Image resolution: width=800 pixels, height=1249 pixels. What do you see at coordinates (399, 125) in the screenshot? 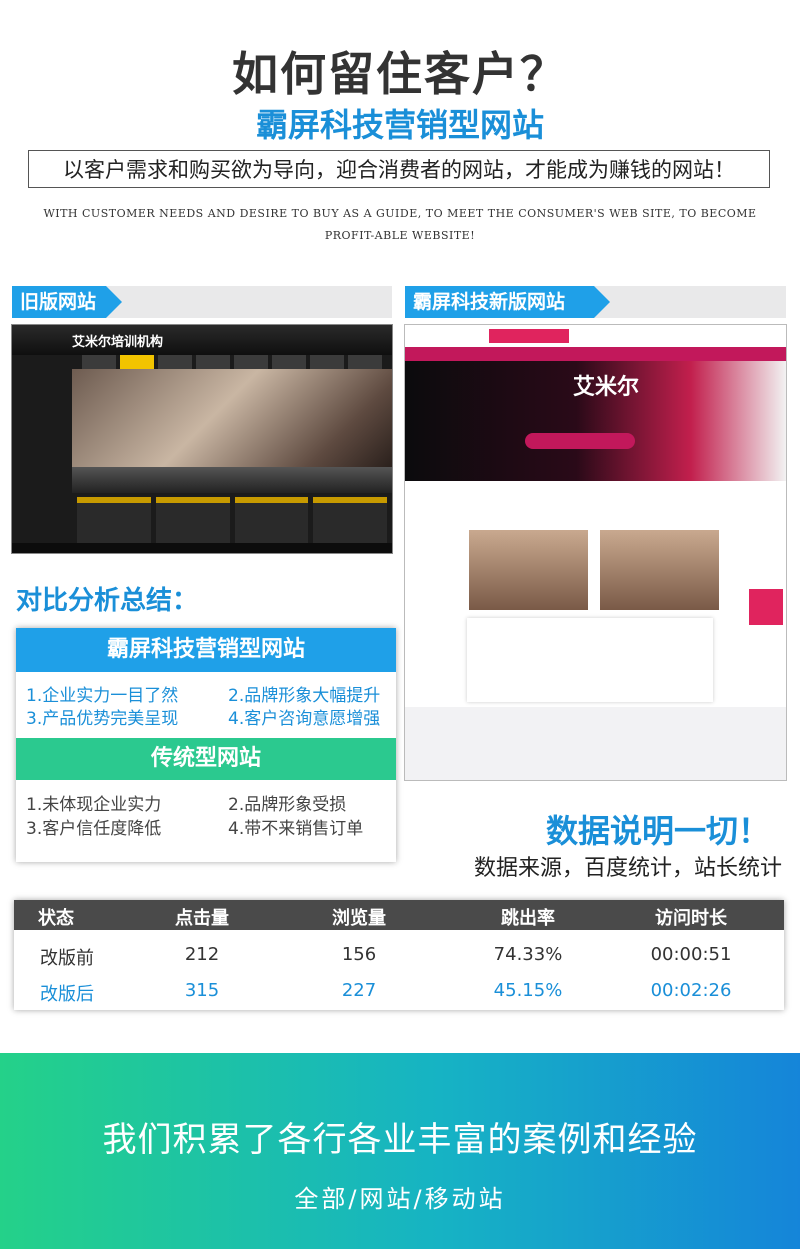
I see `page-subtitle: 霸屏科技营销型网站` at bounding box center [399, 125].